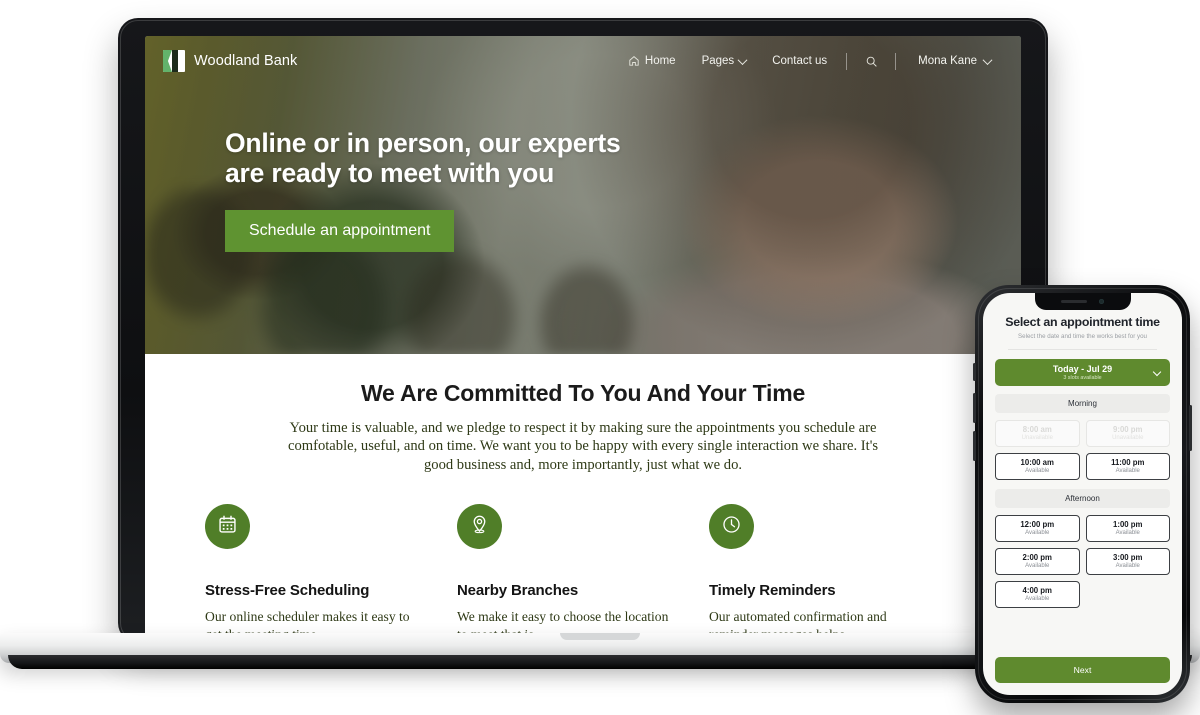 This screenshot has width=1200, height=715. What do you see at coordinates (1082, 349) in the screenshot?
I see `app-divider` at bounding box center [1082, 349].